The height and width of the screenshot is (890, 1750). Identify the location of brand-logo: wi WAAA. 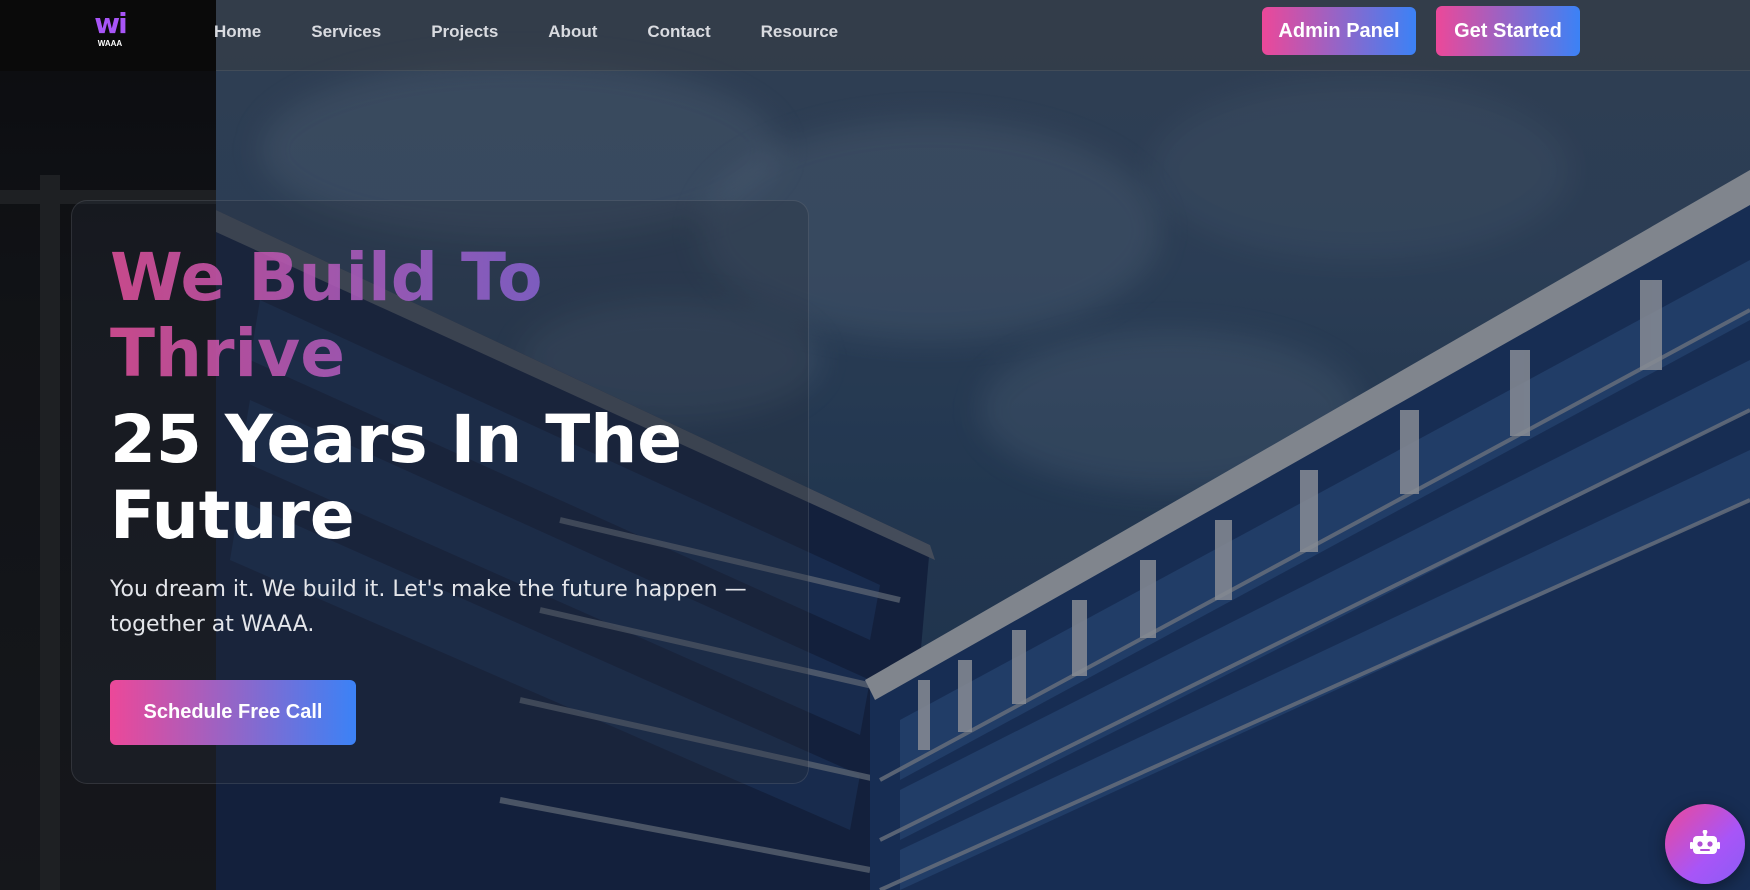
(110, 28).